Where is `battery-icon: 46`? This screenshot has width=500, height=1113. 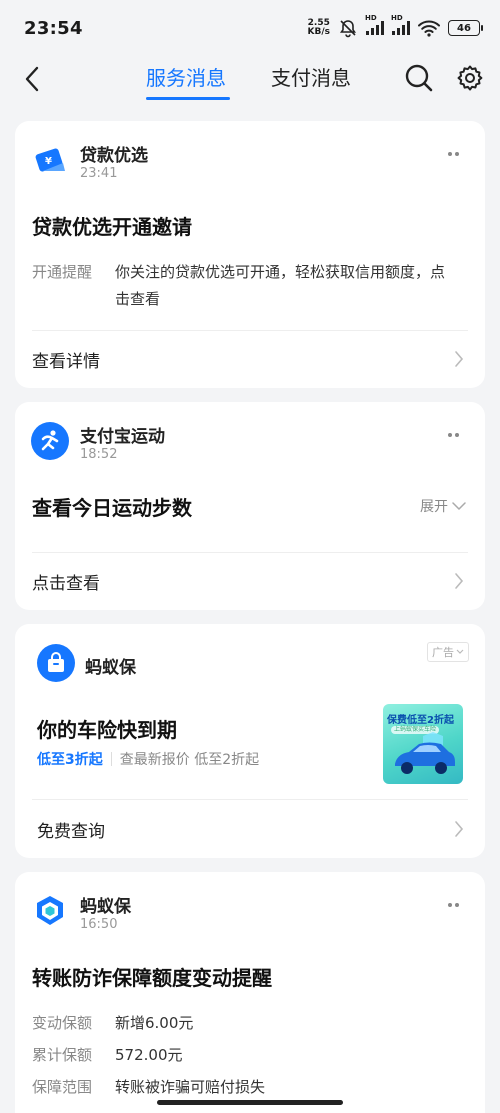 battery-icon: 46 is located at coordinates (465, 28).